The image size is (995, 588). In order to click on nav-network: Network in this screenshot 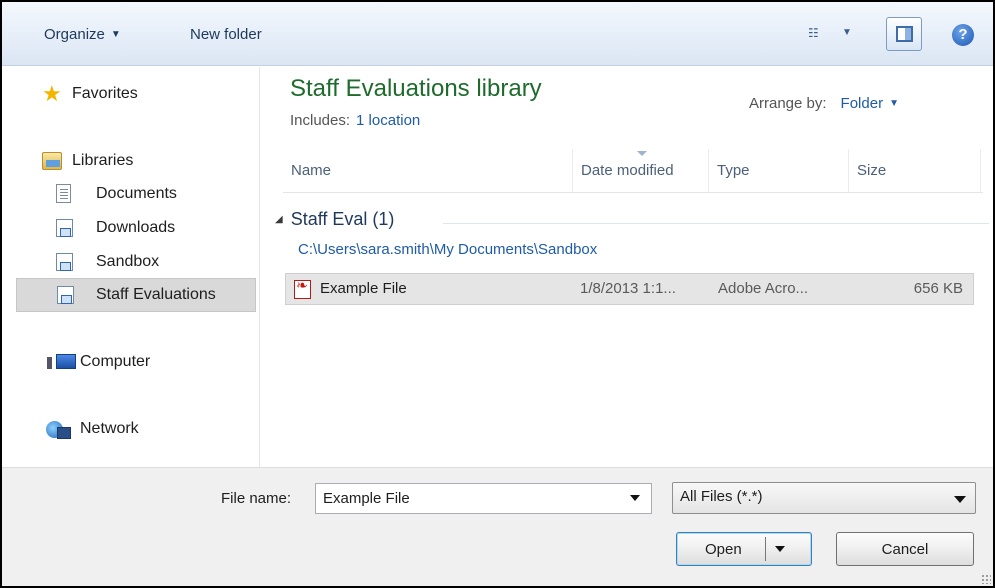, I will do `click(146, 429)`.